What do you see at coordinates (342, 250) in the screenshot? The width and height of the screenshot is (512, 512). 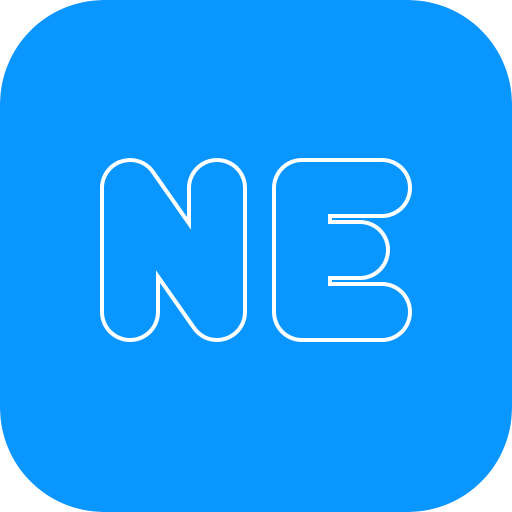 I see `letter-e-outline` at bounding box center [342, 250].